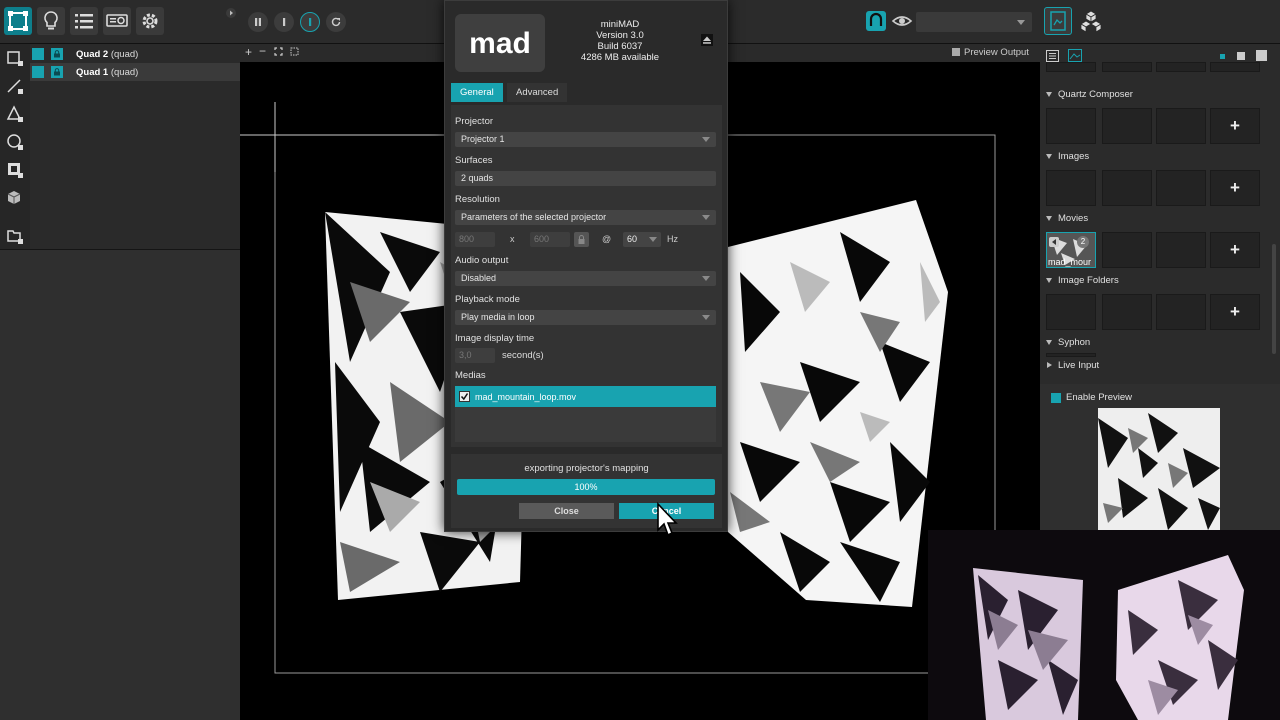  What do you see at coordinates (1235, 312) in the screenshot?
I see `add-folder-button: +` at bounding box center [1235, 312].